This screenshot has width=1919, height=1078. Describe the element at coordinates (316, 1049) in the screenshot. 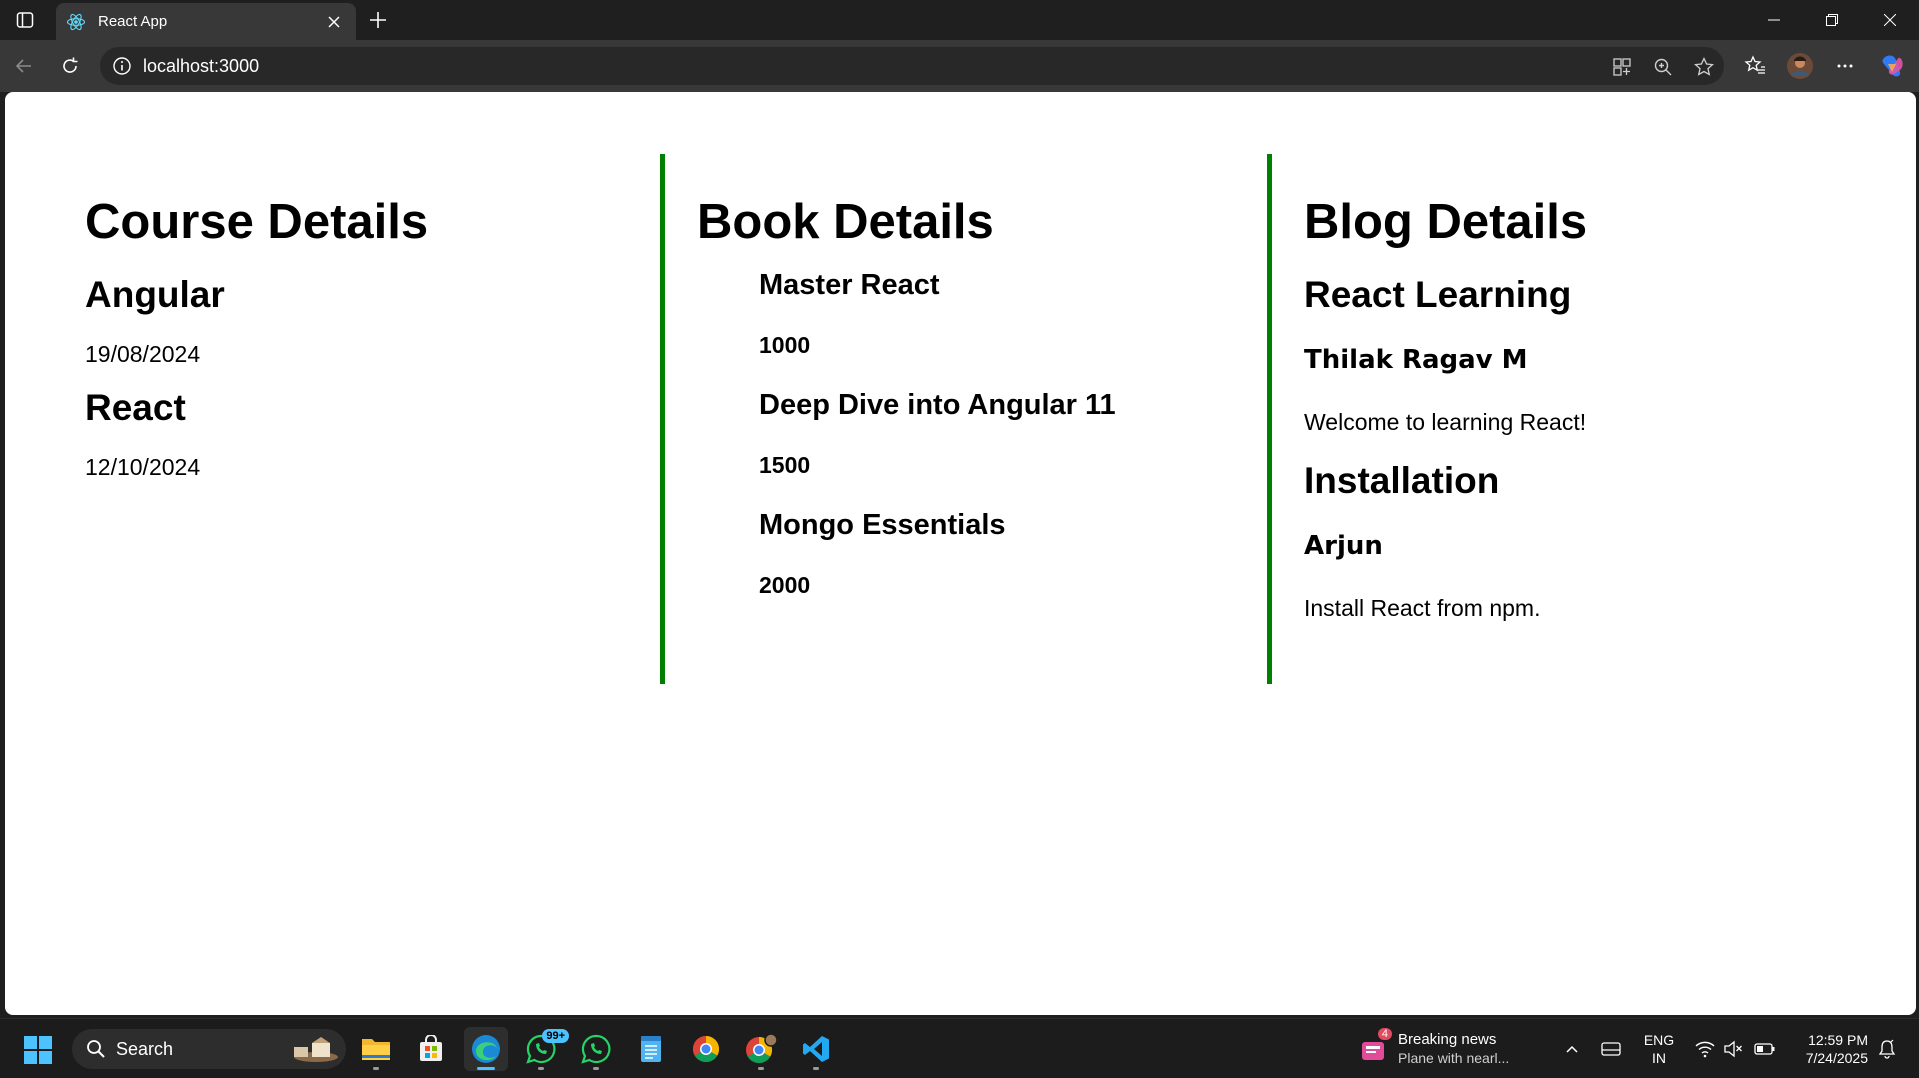

I see `search-highlight-icon` at that location.